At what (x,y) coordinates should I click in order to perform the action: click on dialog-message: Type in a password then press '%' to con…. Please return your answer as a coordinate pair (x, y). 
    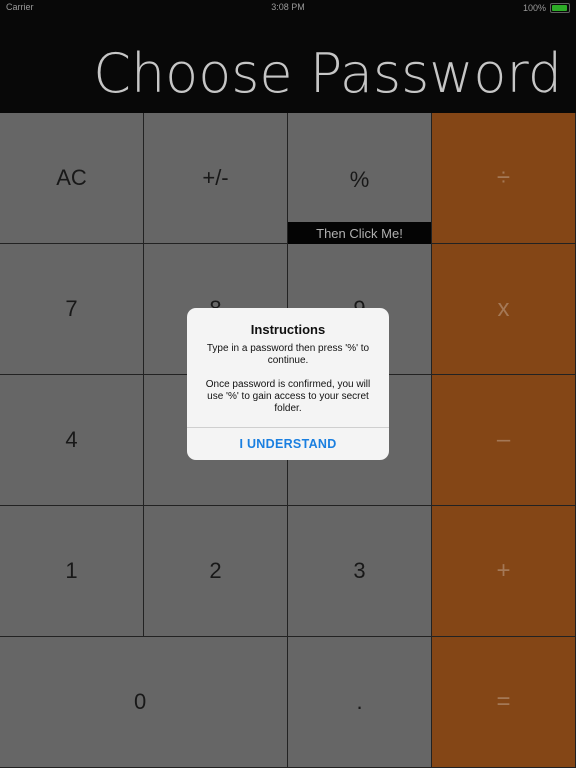
    Looking at the image, I should click on (288, 379).